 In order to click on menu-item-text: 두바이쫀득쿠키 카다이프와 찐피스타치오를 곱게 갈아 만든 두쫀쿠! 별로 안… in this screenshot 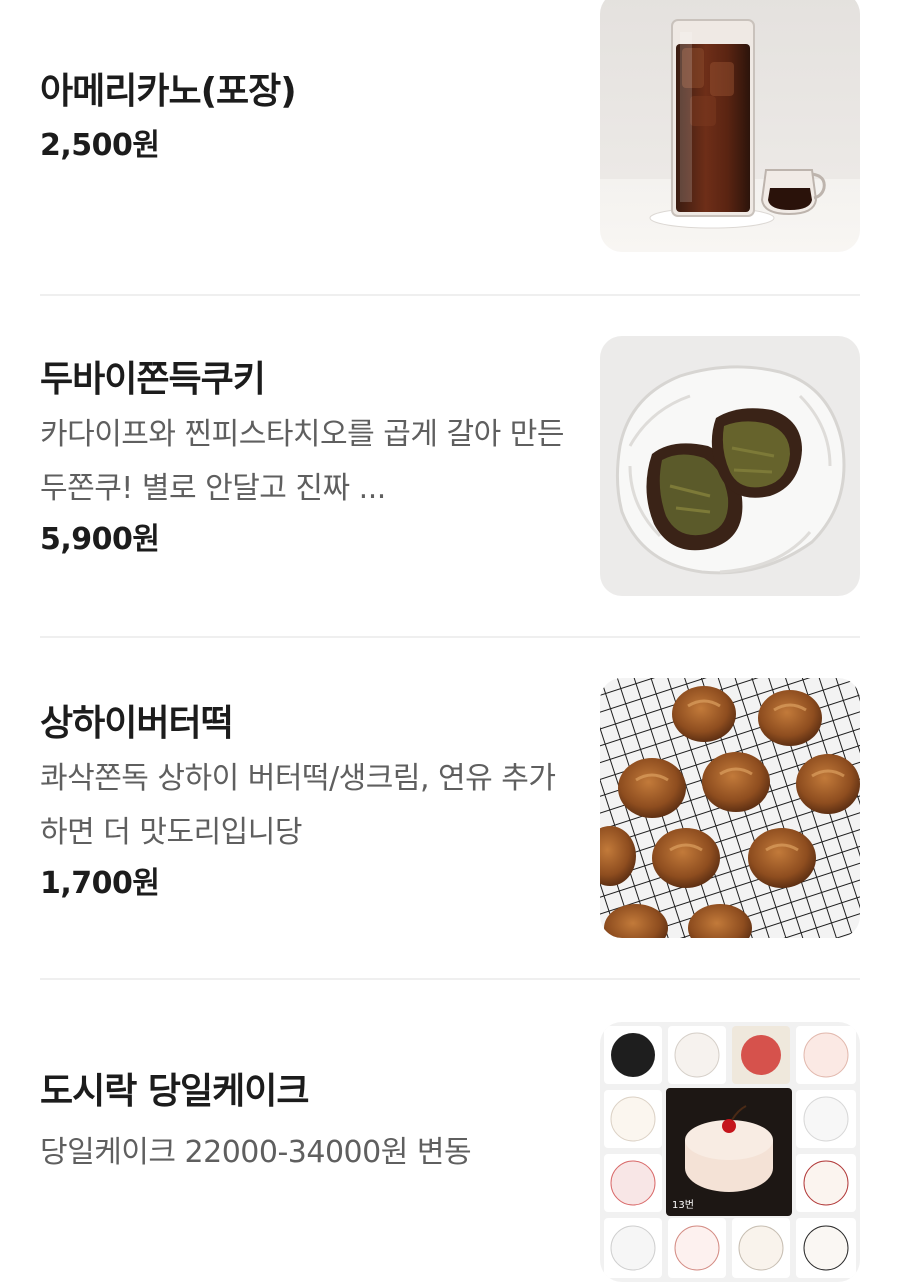, I will do `click(307, 459)`.